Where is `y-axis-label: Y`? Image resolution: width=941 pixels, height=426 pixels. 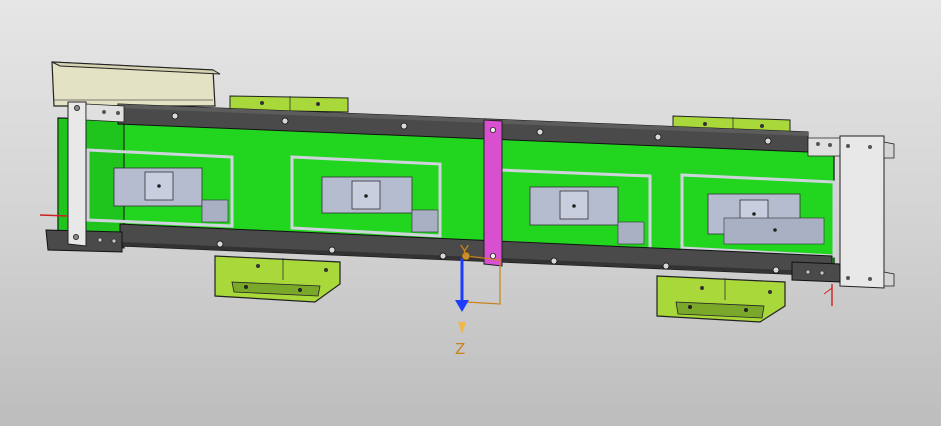
y-axis-label: Y is located at coordinates (464, 251).